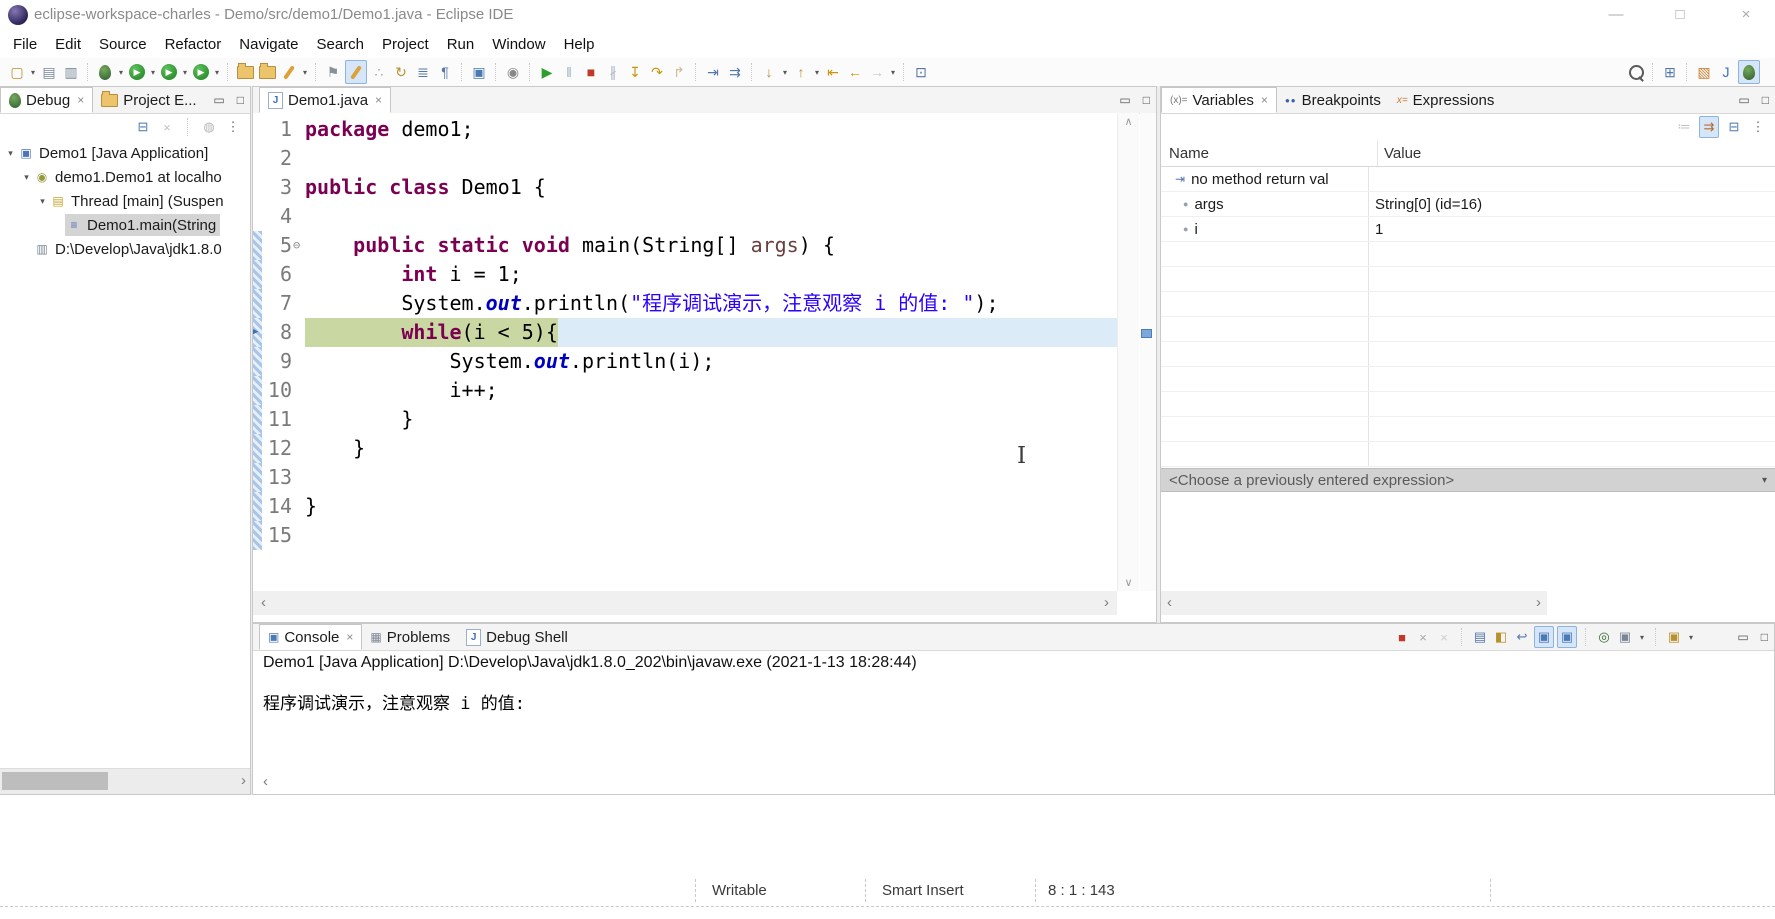 The height and width of the screenshot is (919, 1775). What do you see at coordinates (340, 44) in the screenshot?
I see `menu-search: Search` at bounding box center [340, 44].